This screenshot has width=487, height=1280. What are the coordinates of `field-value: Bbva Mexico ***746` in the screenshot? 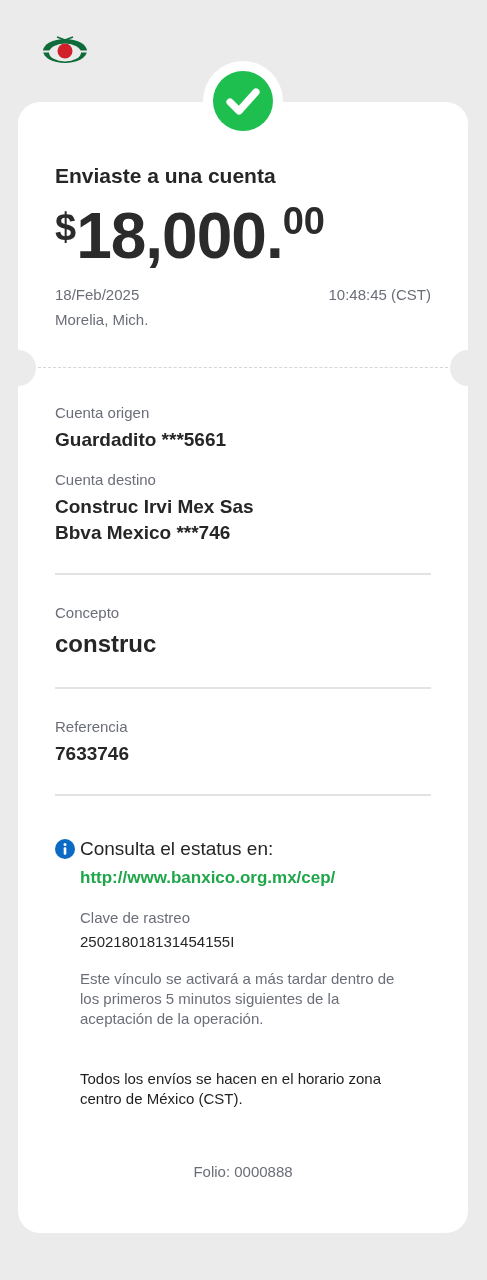 It's located at (143, 533).